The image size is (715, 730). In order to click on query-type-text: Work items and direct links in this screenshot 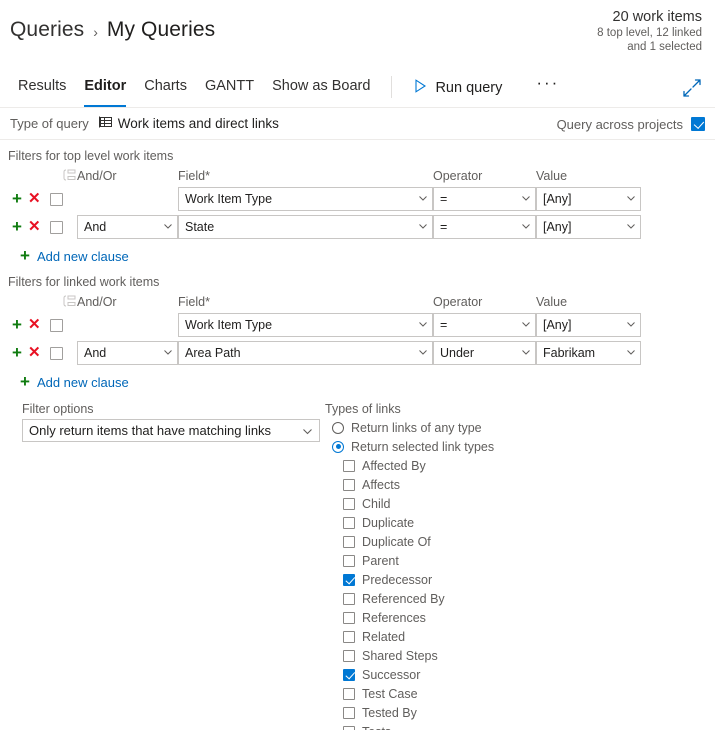, I will do `click(198, 123)`.